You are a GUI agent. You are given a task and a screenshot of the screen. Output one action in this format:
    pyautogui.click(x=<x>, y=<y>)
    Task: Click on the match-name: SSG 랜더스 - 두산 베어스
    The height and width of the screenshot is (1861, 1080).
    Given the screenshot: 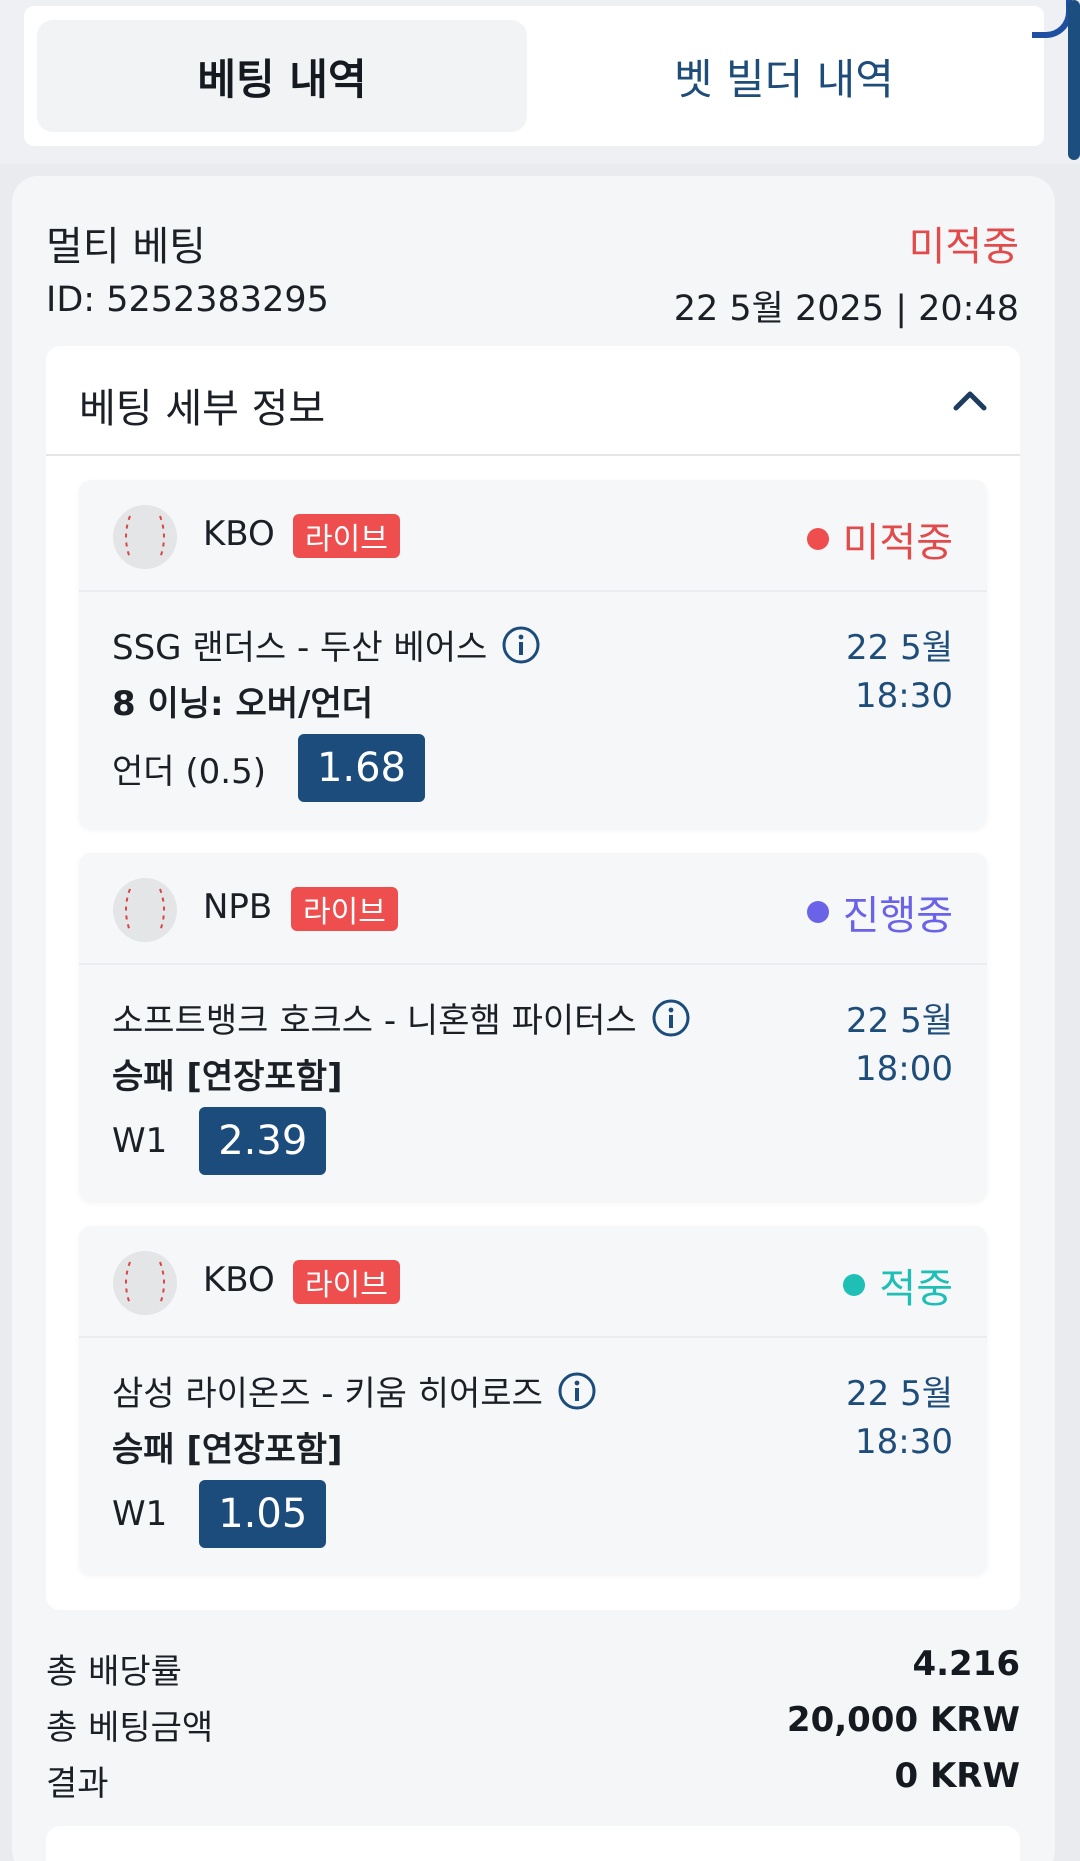 What is the action you would take?
    pyautogui.click(x=326, y=644)
    